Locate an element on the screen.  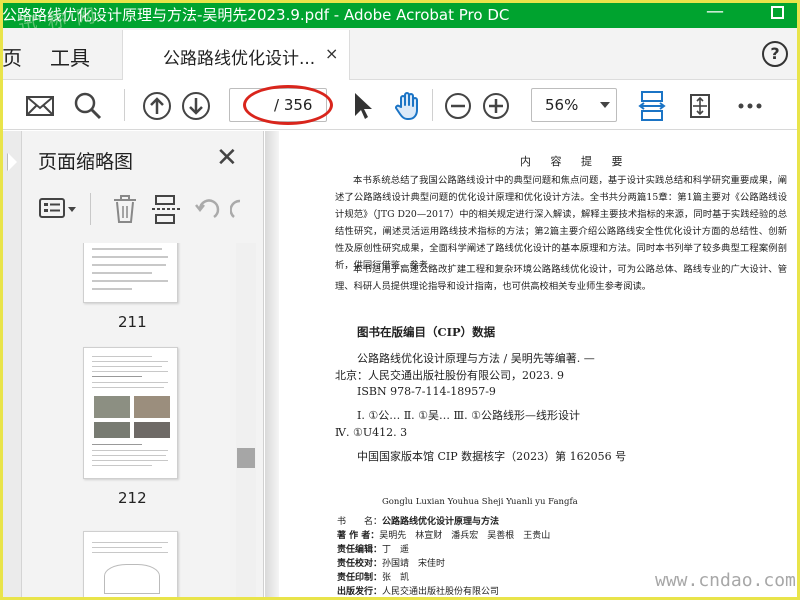
hand-tool-icon is located at coordinates (408, 106).